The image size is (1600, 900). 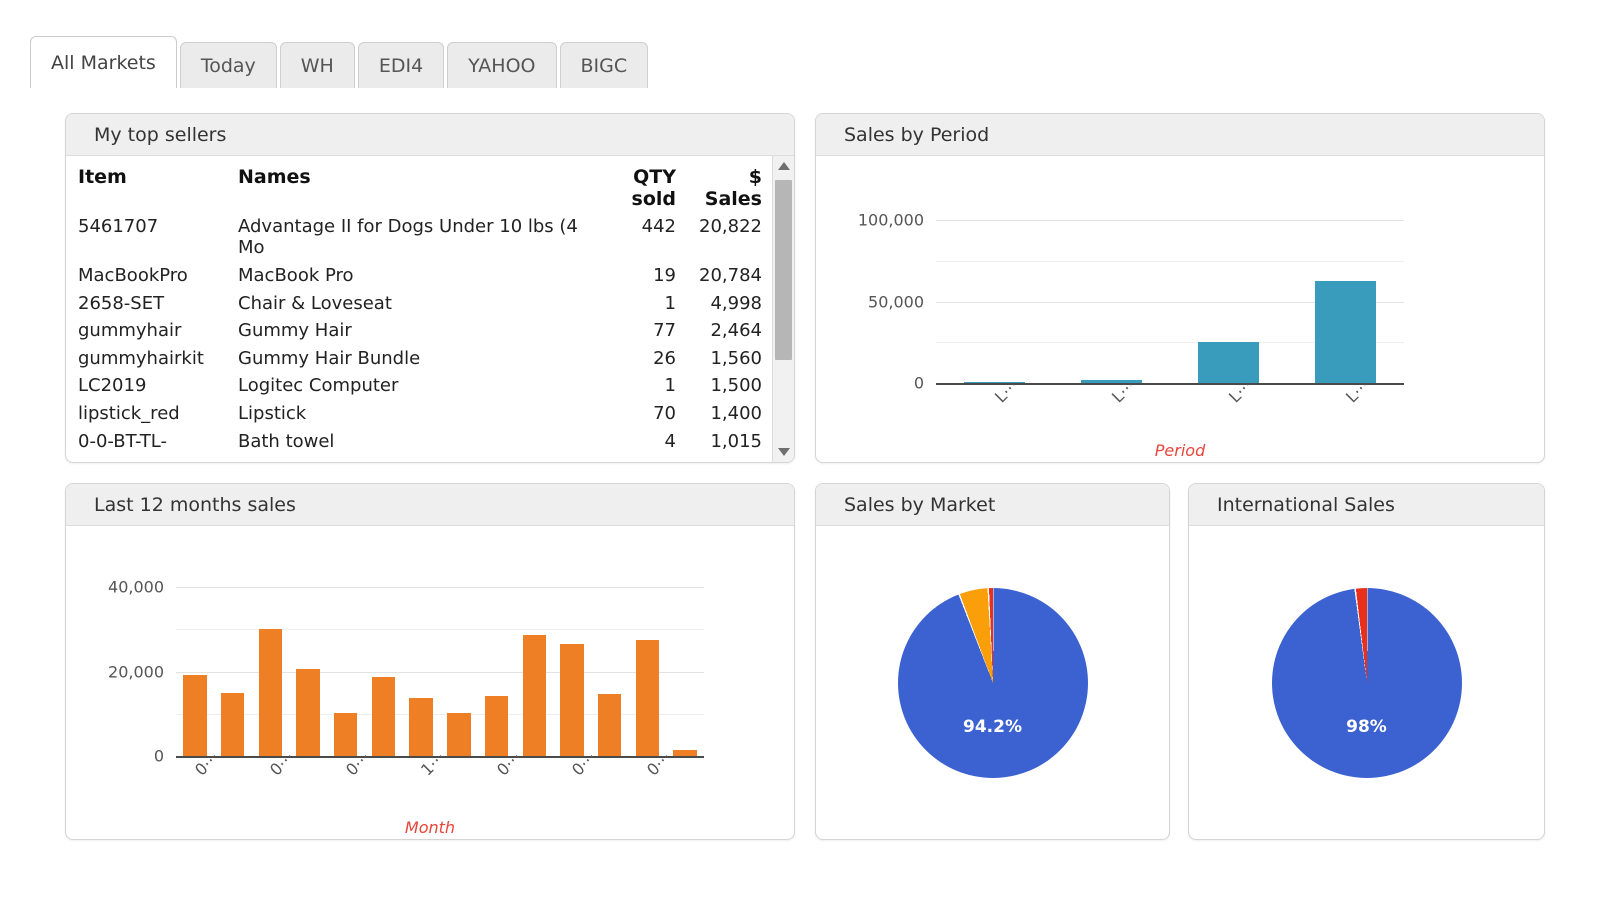 I want to click on table-header-row: Item Names QTY sold $ Sales, so click(x=420, y=184).